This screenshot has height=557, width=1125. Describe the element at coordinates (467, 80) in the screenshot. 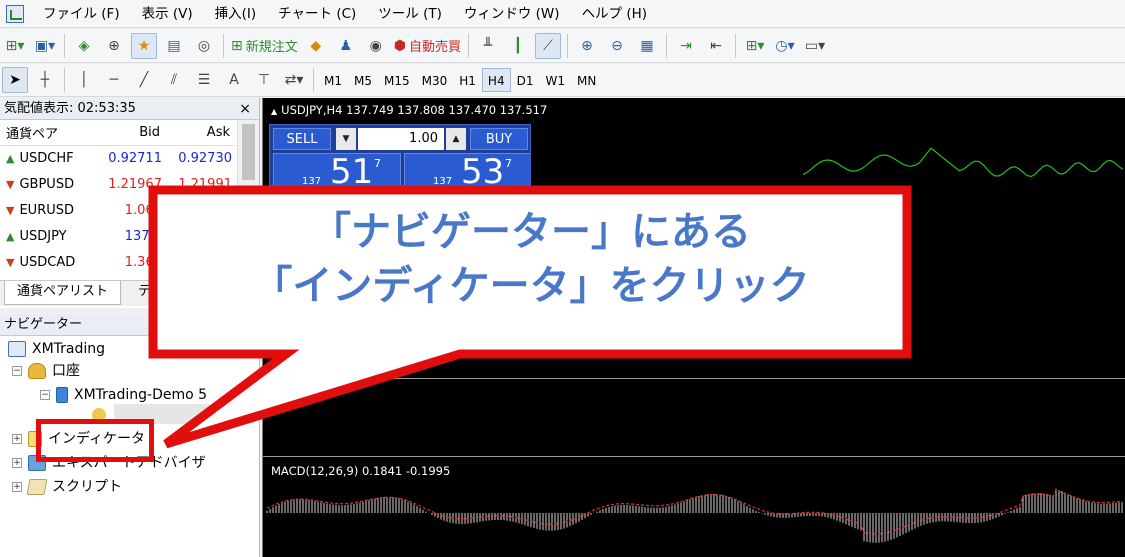

I see `timeframe-h1: H1` at that location.